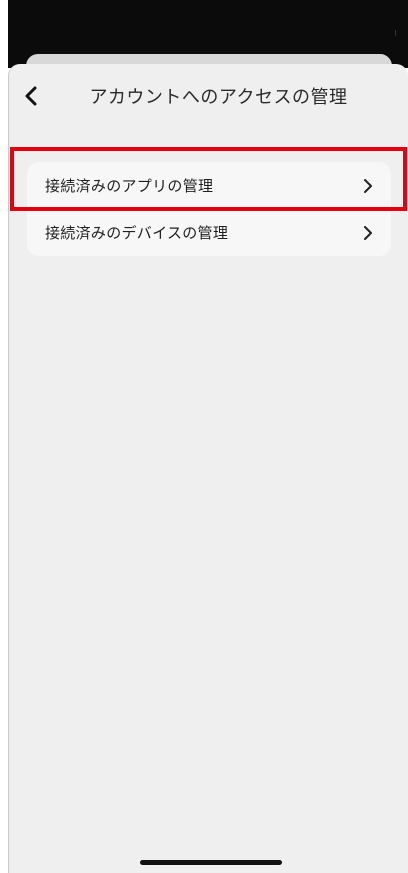  I want to click on header: アカウントへのアクセスの管理, so click(208, 96).